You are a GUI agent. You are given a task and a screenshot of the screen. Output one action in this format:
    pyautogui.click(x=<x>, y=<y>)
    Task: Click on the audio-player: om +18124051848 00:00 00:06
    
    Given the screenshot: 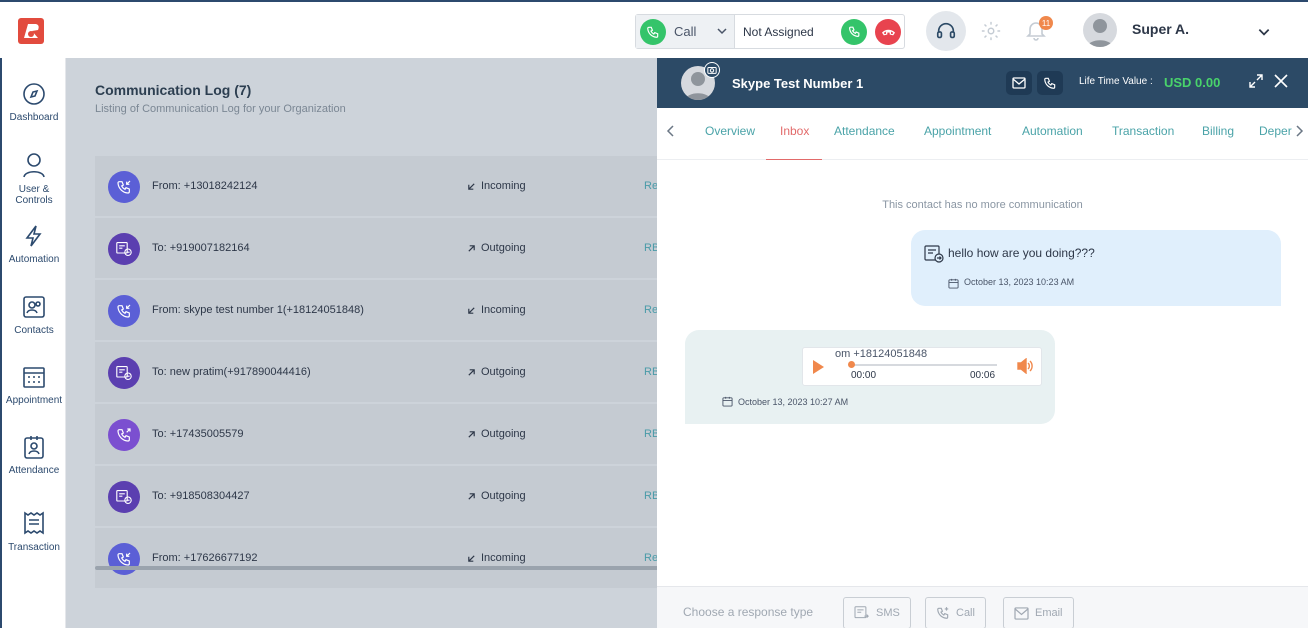 What is the action you would take?
    pyautogui.click(x=922, y=366)
    